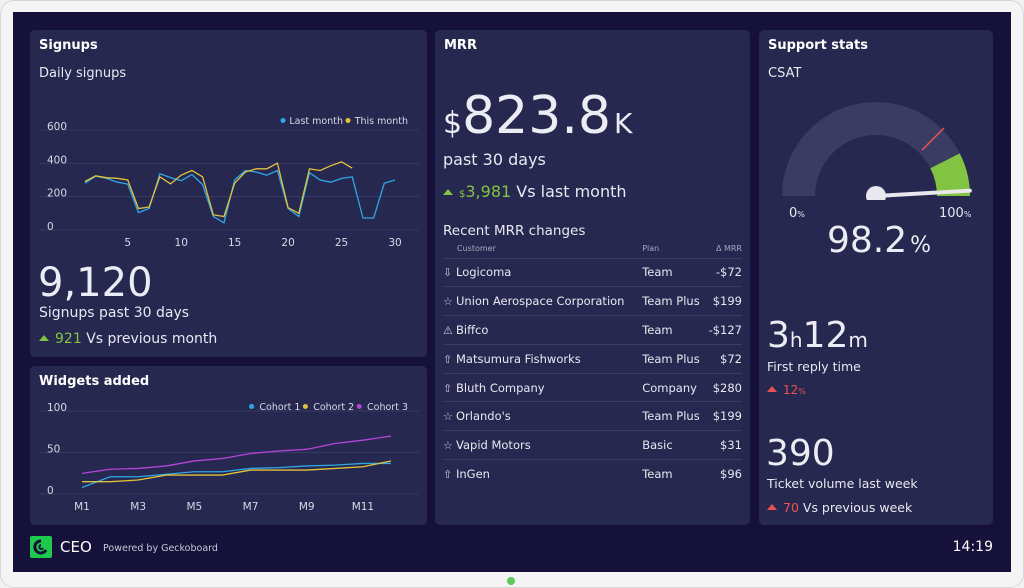 This screenshot has height=588, width=1024. What do you see at coordinates (543, 445) in the screenshot?
I see `customer-cell: ☆ Vapid Motors` at bounding box center [543, 445].